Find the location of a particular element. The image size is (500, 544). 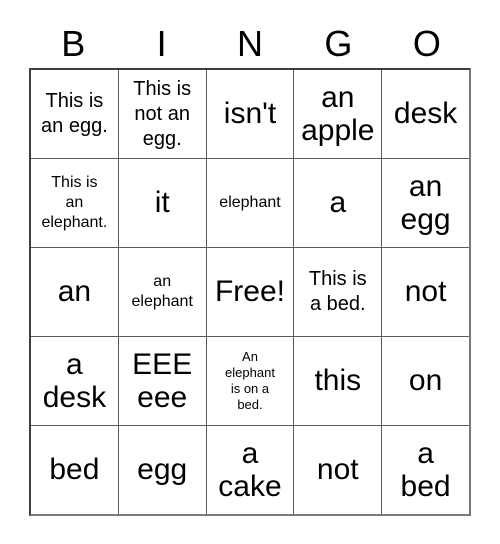

bingo-cell-text: desk is located at coordinates (425, 113).